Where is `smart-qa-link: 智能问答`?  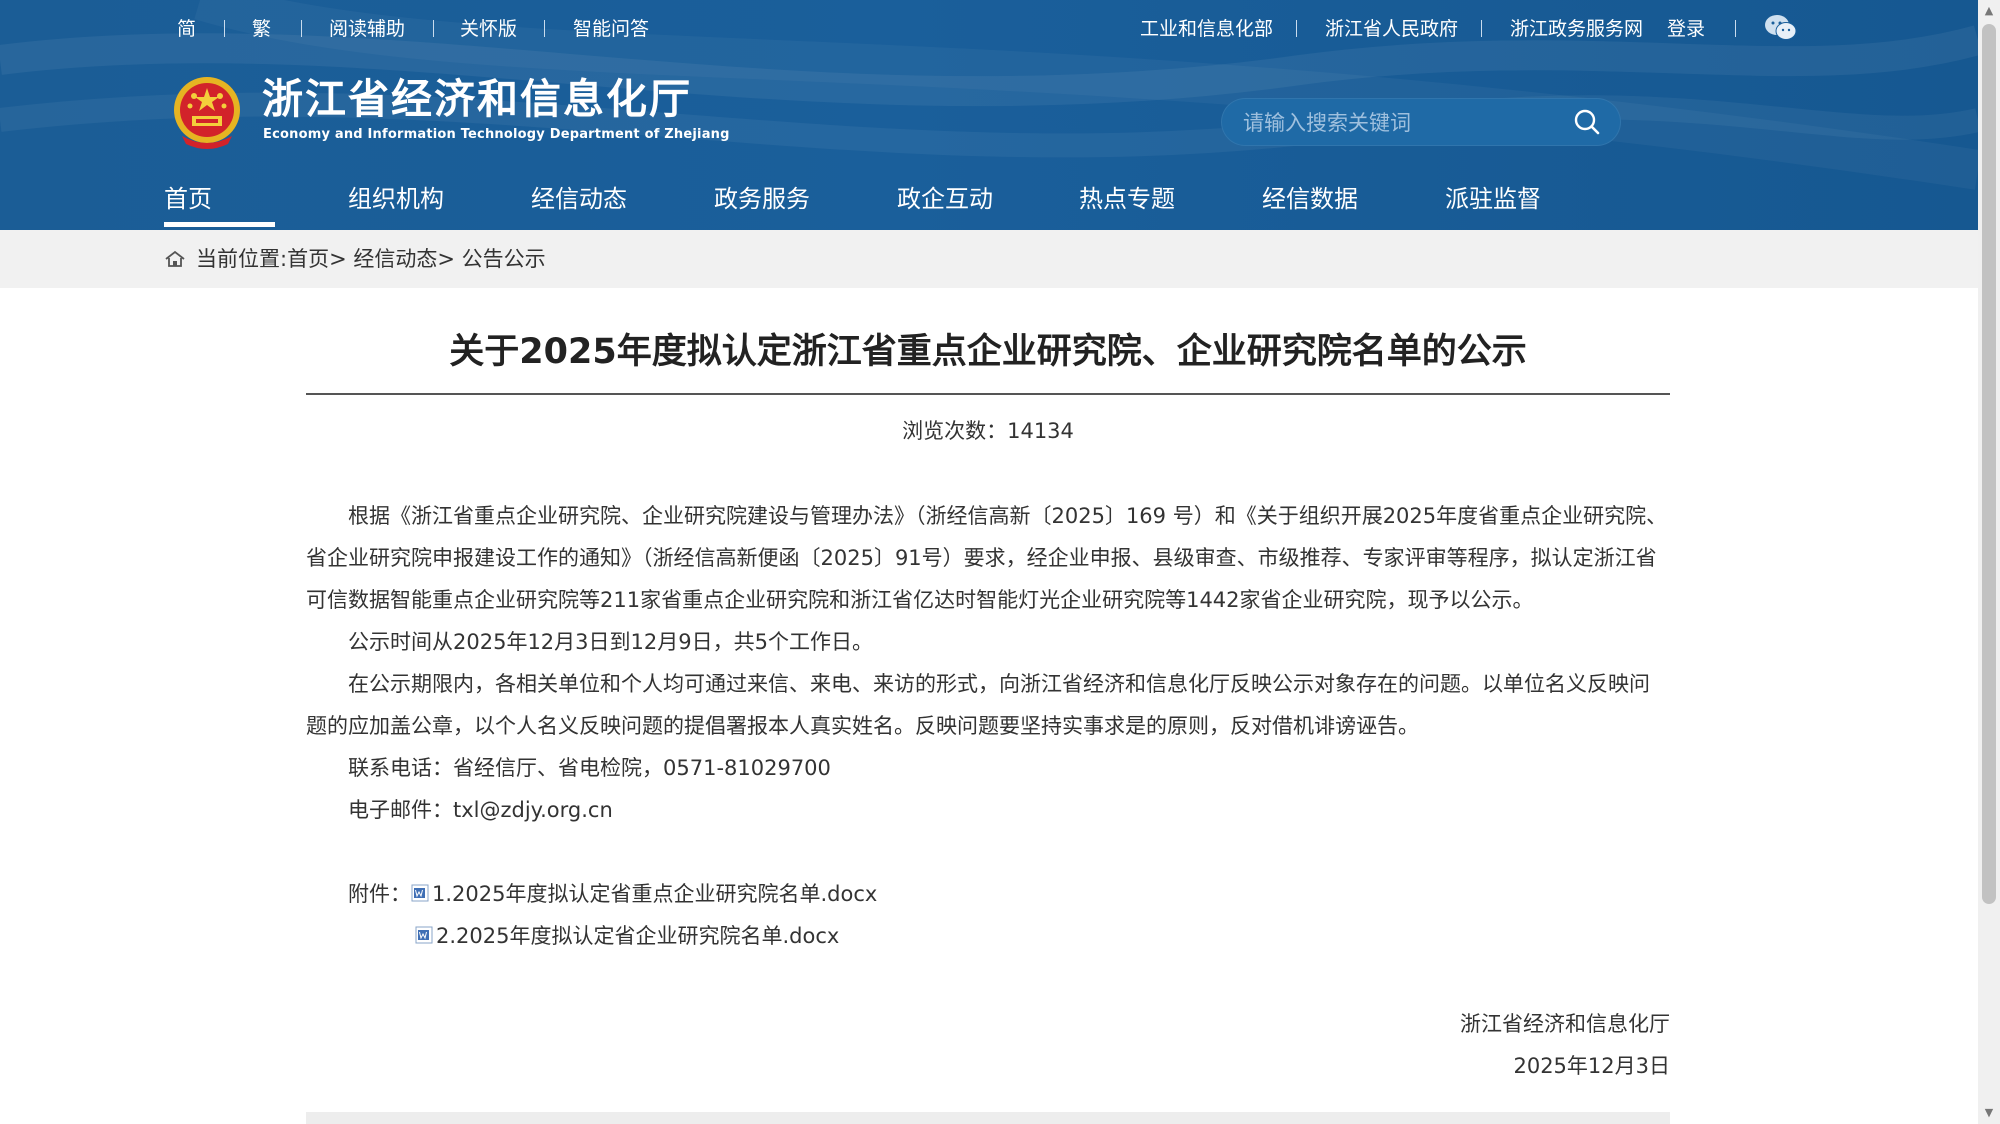 smart-qa-link: 智能问答 is located at coordinates (611, 29).